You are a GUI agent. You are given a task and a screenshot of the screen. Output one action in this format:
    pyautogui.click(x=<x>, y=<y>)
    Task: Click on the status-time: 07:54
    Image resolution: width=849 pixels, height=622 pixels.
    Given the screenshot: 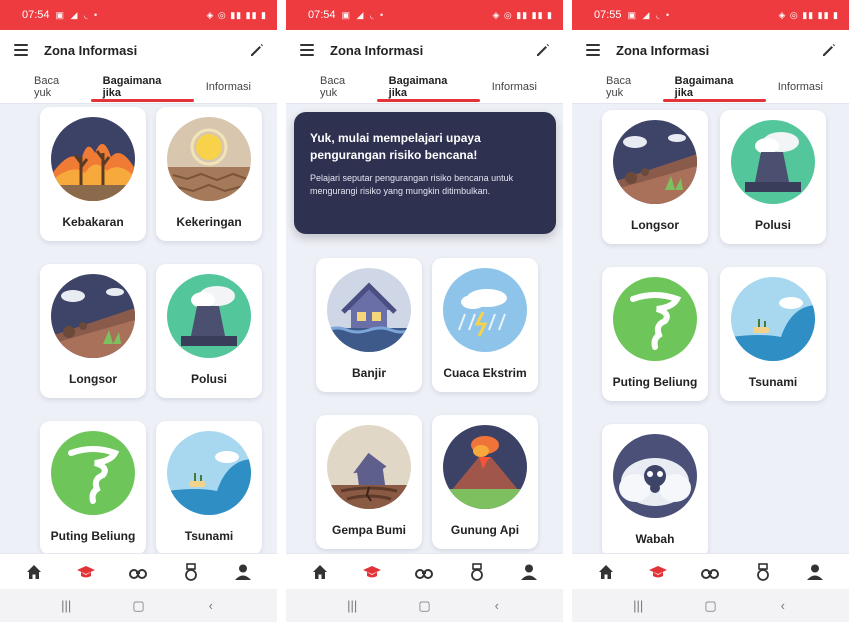 What is the action you would take?
    pyautogui.click(x=36, y=15)
    